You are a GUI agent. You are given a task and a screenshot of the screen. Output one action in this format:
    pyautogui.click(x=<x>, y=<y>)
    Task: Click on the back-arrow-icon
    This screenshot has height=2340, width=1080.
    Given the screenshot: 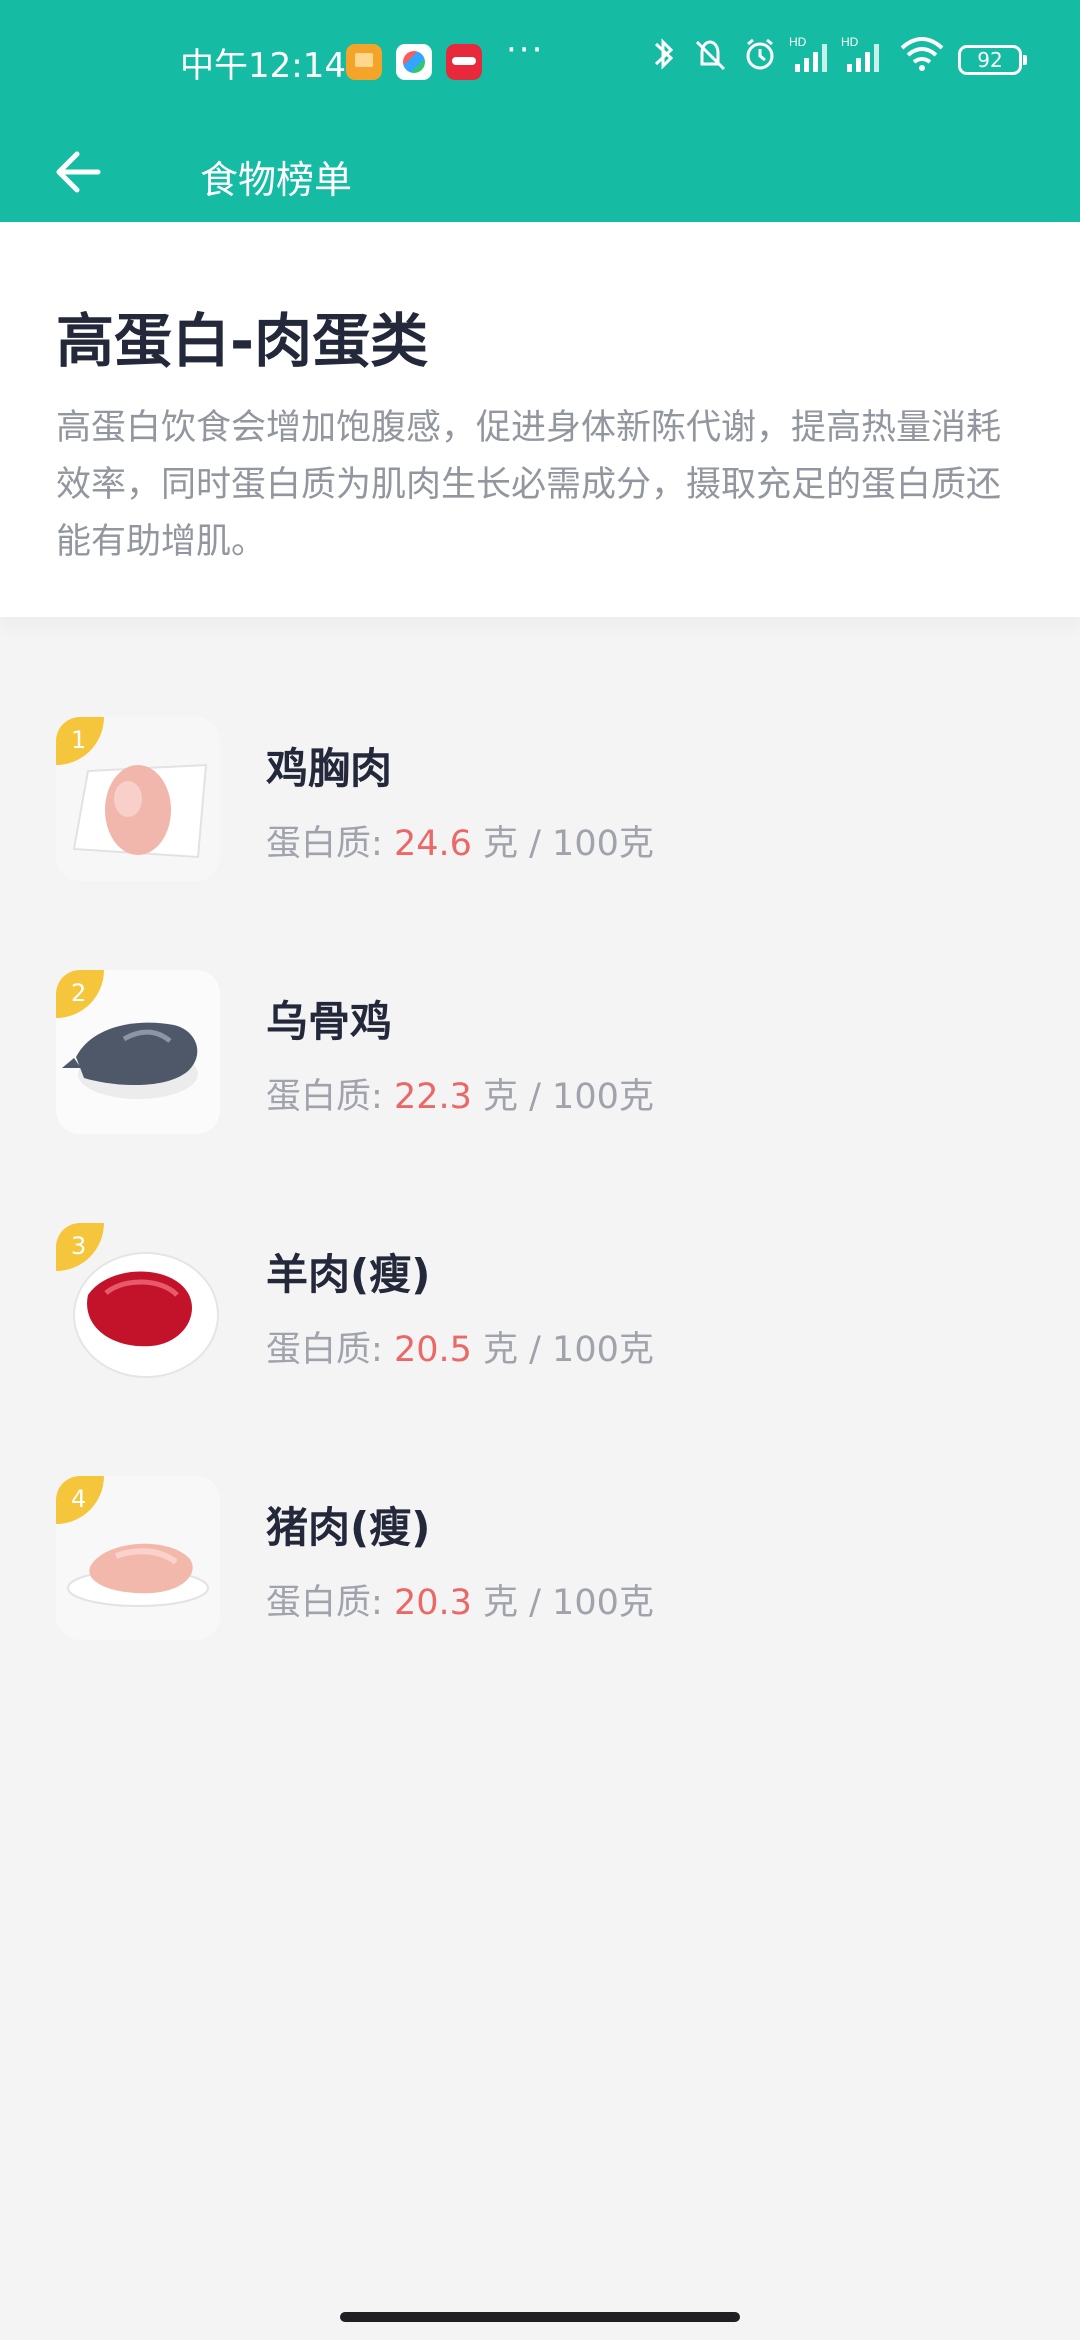 What is the action you would take?
    pyautogui.click(x=79, y=172)
    